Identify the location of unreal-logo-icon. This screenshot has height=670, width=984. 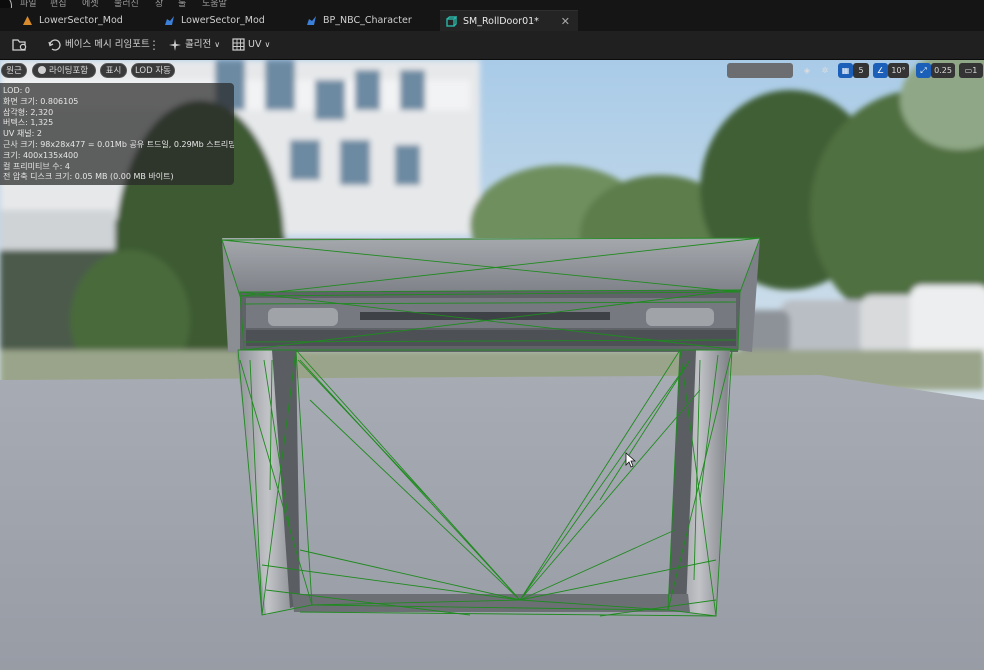
(6, 4).